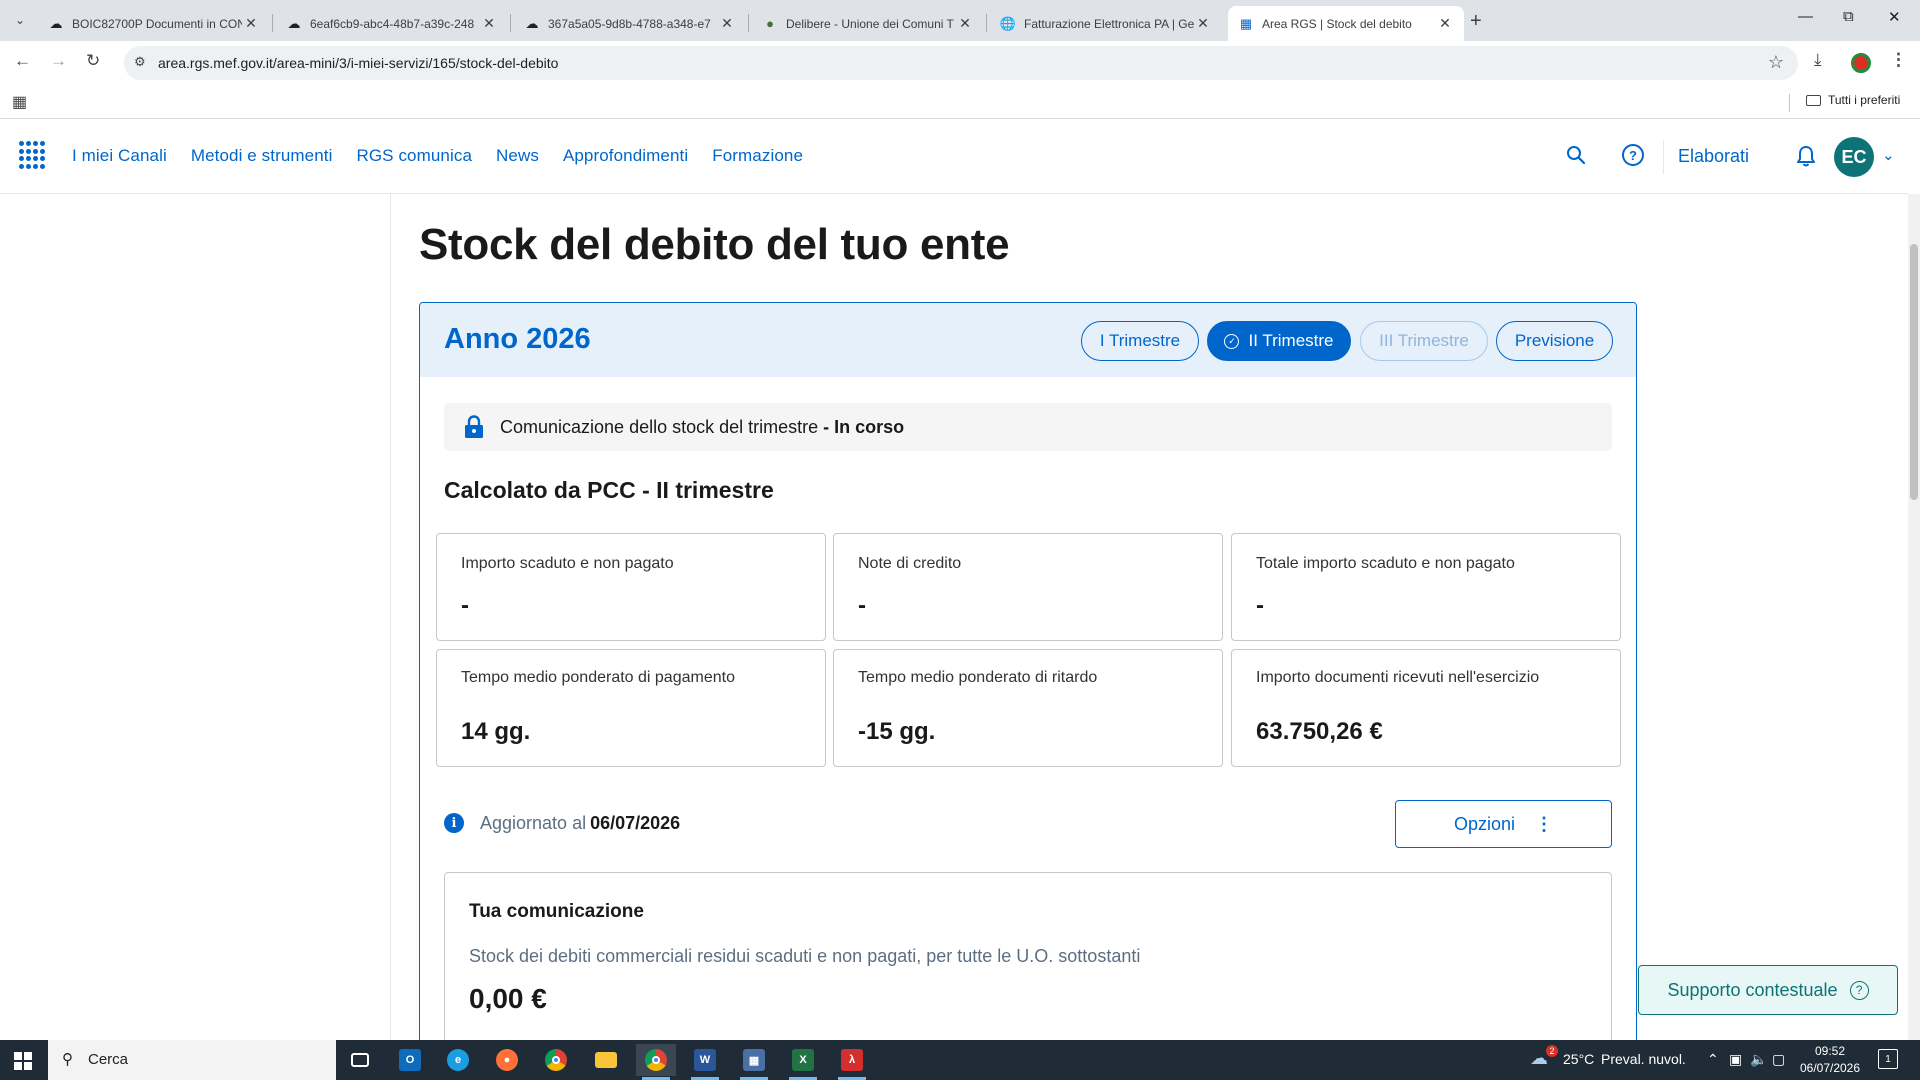 This screenshot has width=1920, height=1080. I want to click on scrollbar-thumb, so click(1914, 372).